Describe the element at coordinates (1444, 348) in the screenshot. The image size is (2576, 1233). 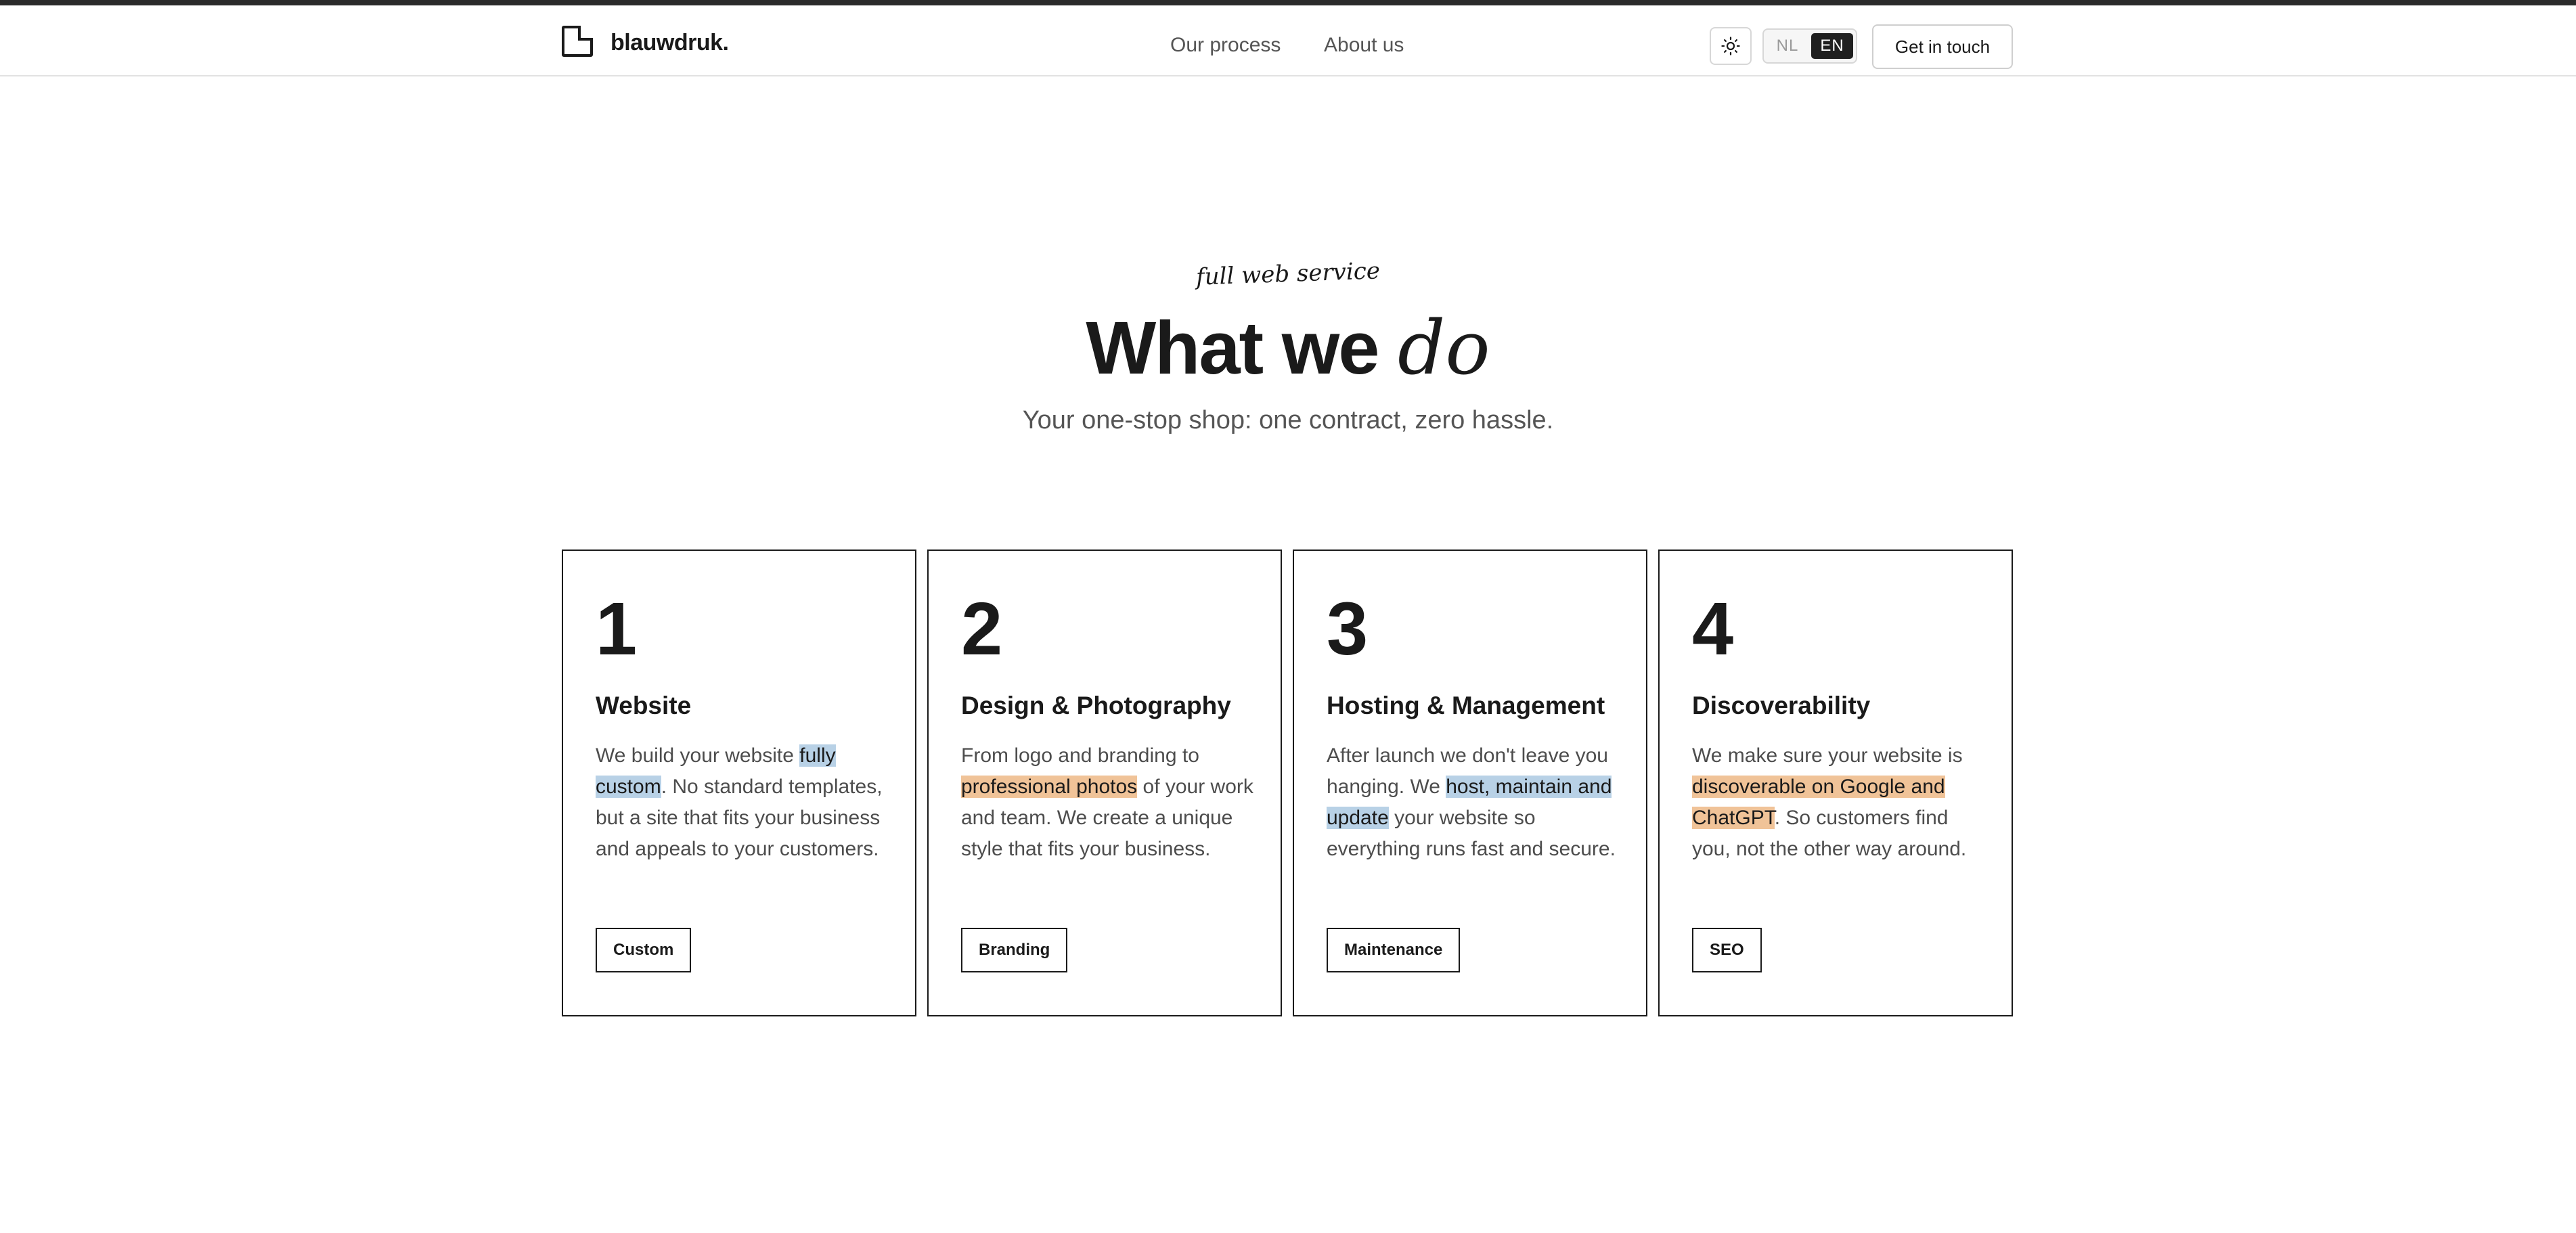
I see `title-italic: do` at that location.